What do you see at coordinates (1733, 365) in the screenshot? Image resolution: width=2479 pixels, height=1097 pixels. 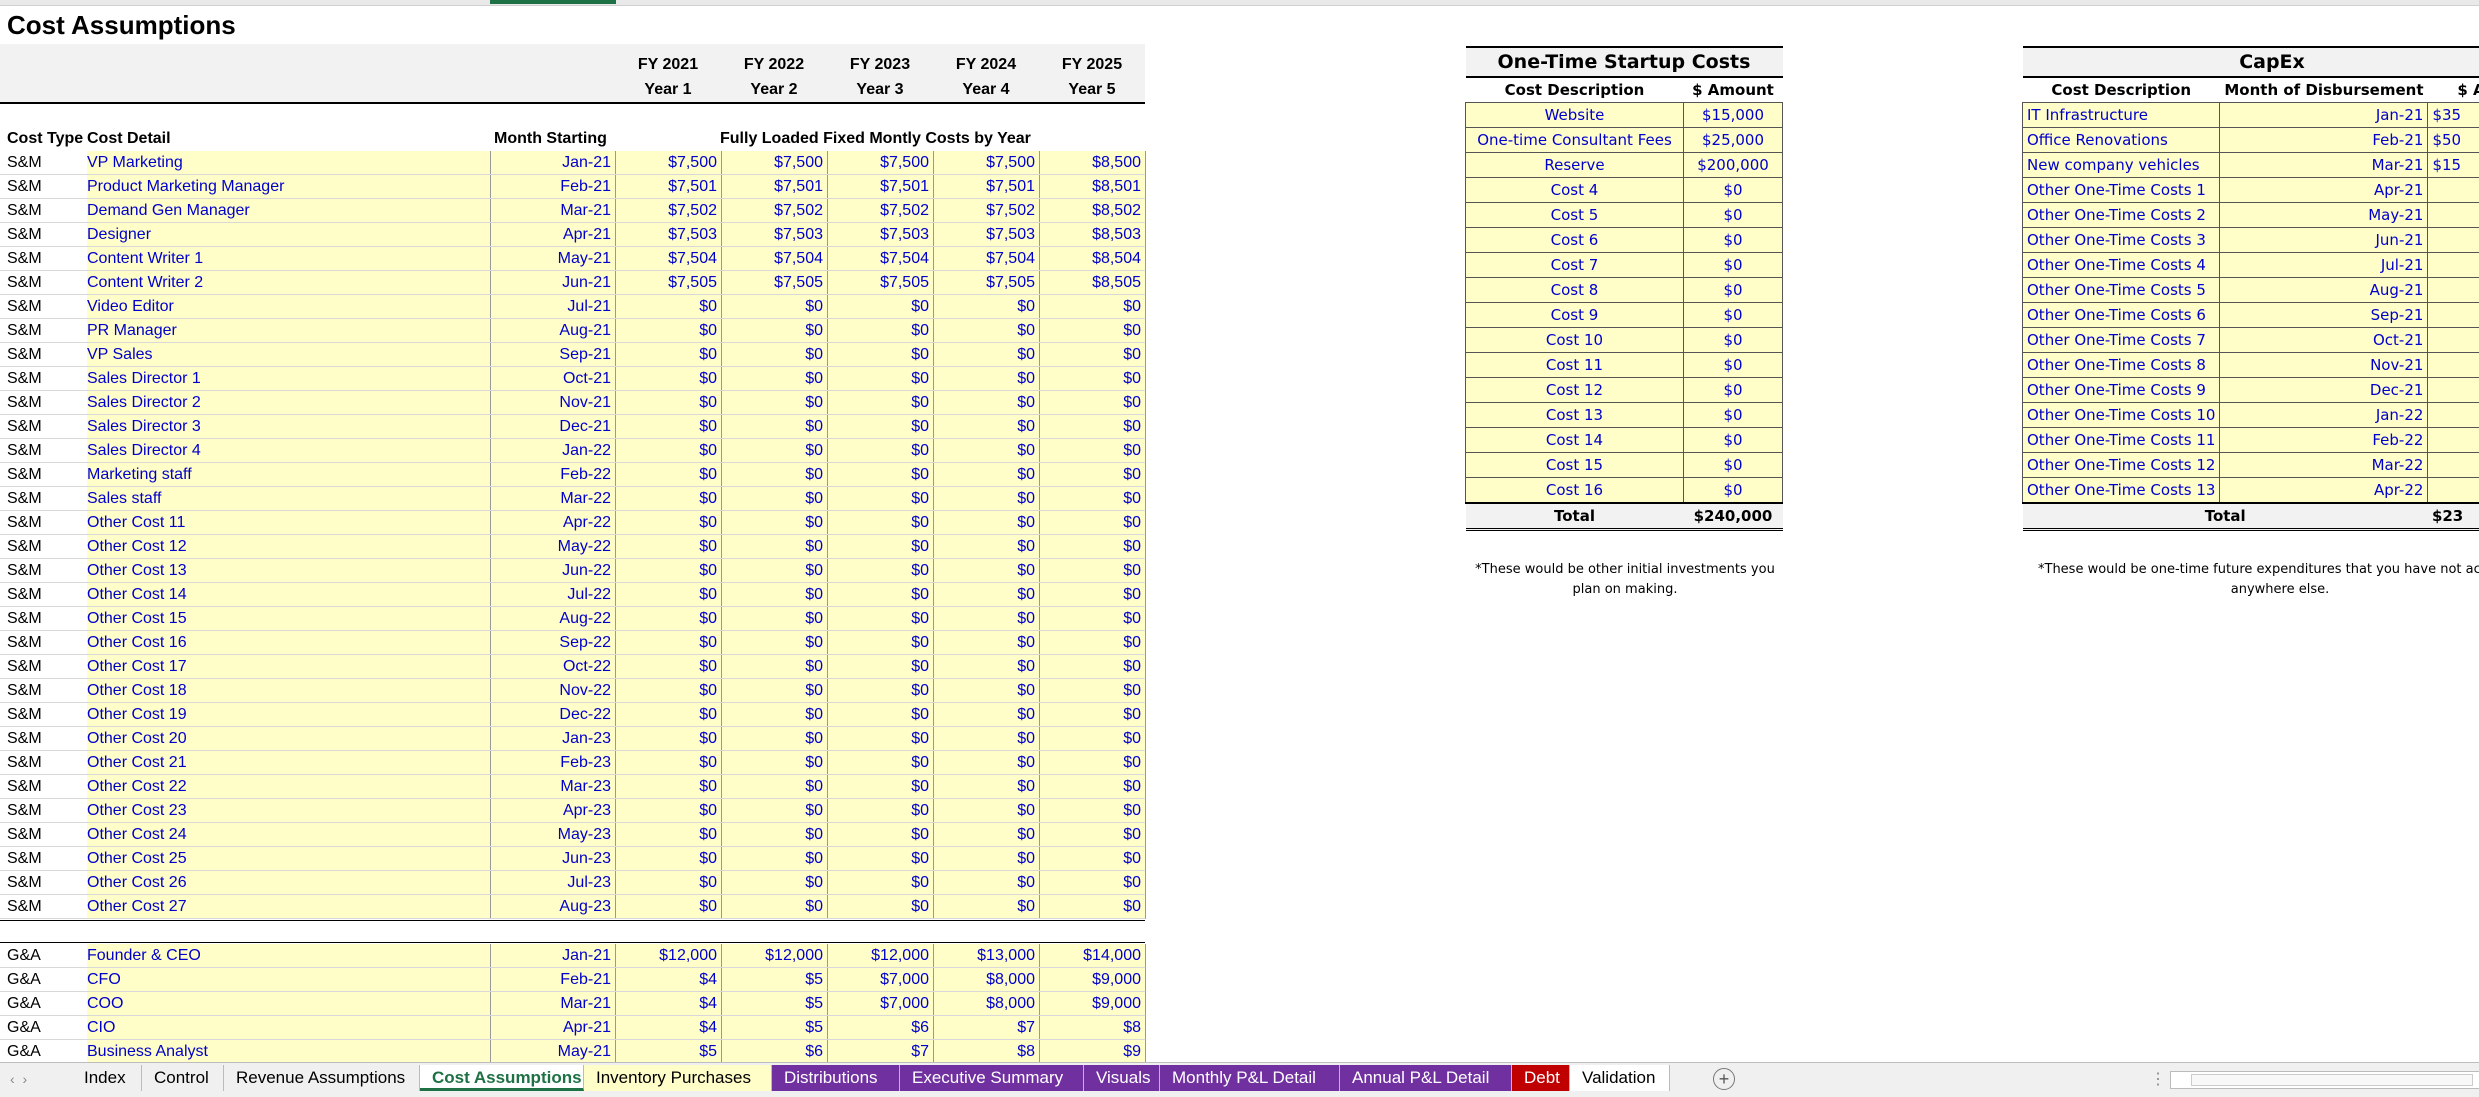 I see `startup-amount-cell: $0` at bounding box center [1733, 365].